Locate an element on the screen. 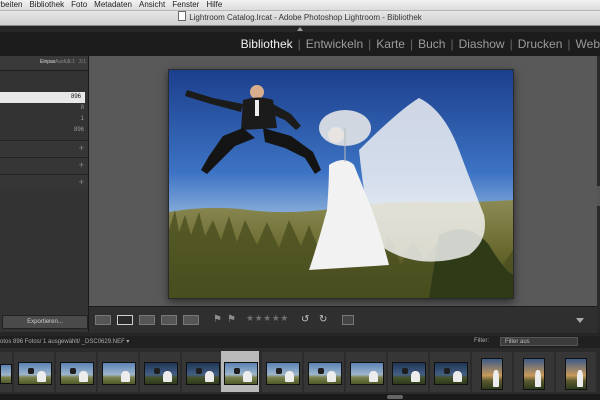  filter-dropdown: Filter aus is located at coordinates (539, 341).